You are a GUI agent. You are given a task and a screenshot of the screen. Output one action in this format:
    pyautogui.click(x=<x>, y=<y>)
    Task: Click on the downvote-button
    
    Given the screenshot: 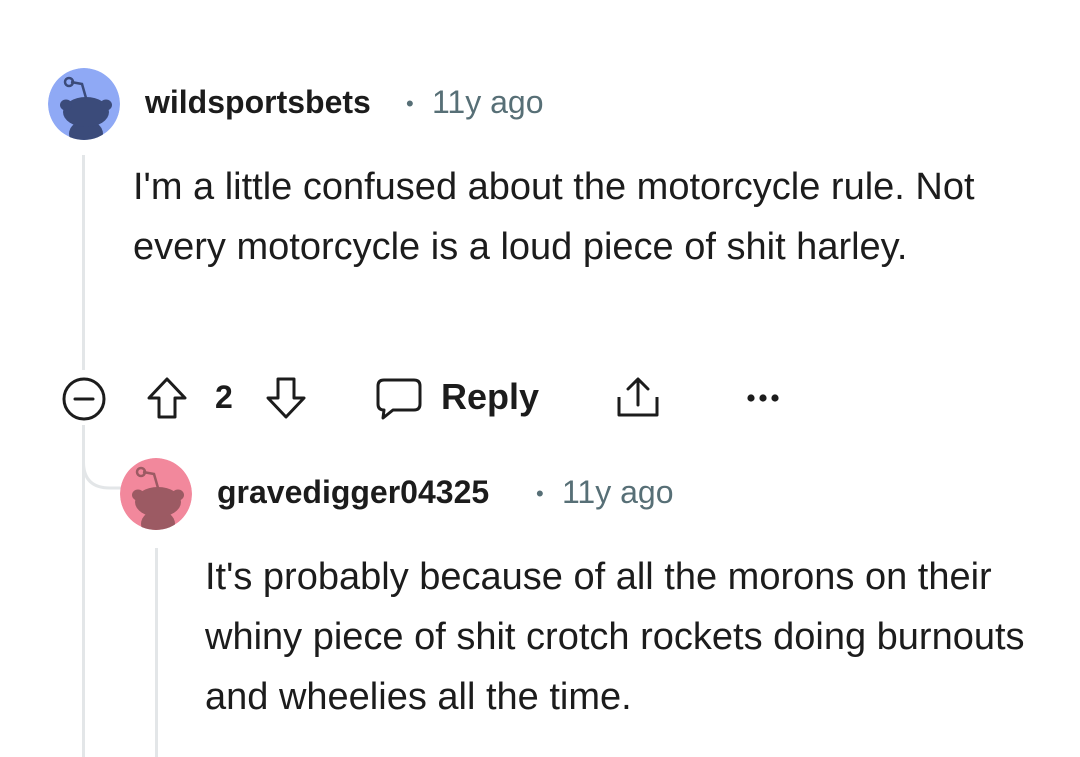 What is the action you would take?
    pyautogui.click(x=286, y=398)
    